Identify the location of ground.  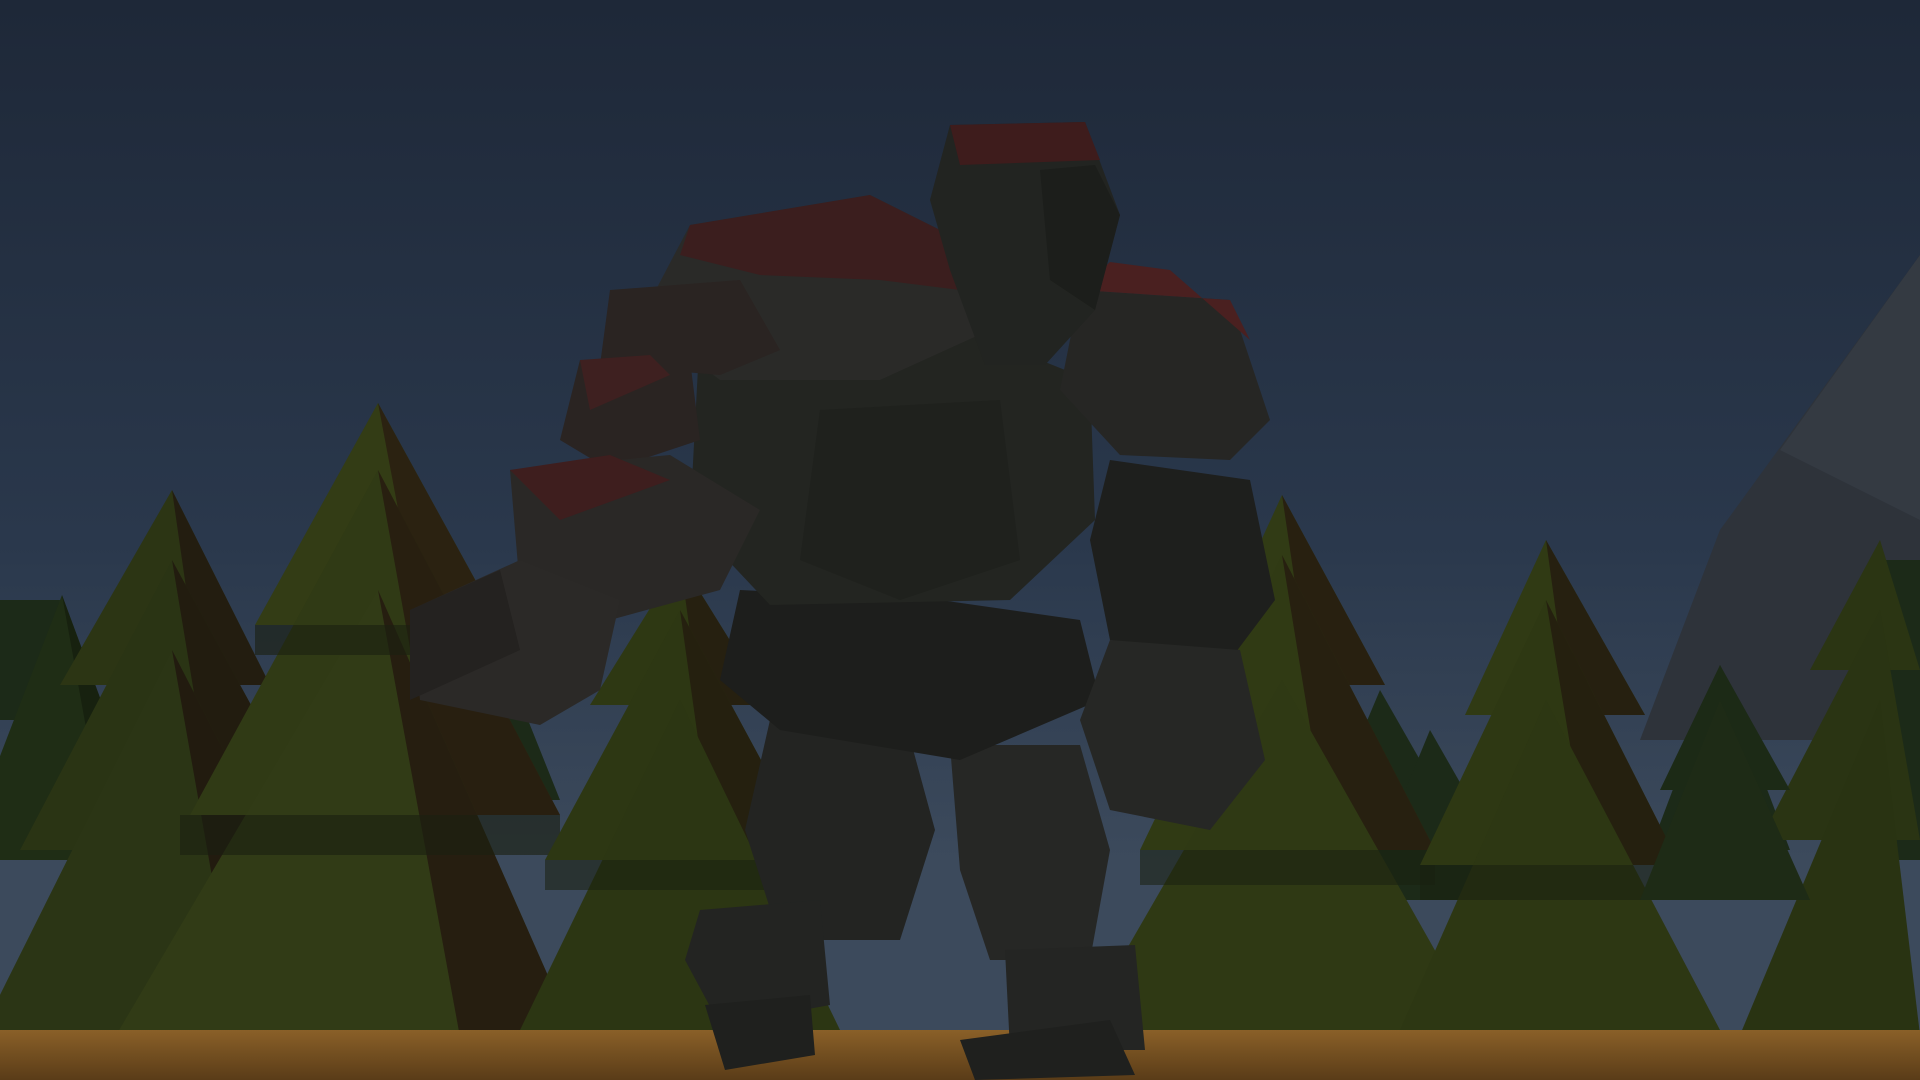
(960, 1055).